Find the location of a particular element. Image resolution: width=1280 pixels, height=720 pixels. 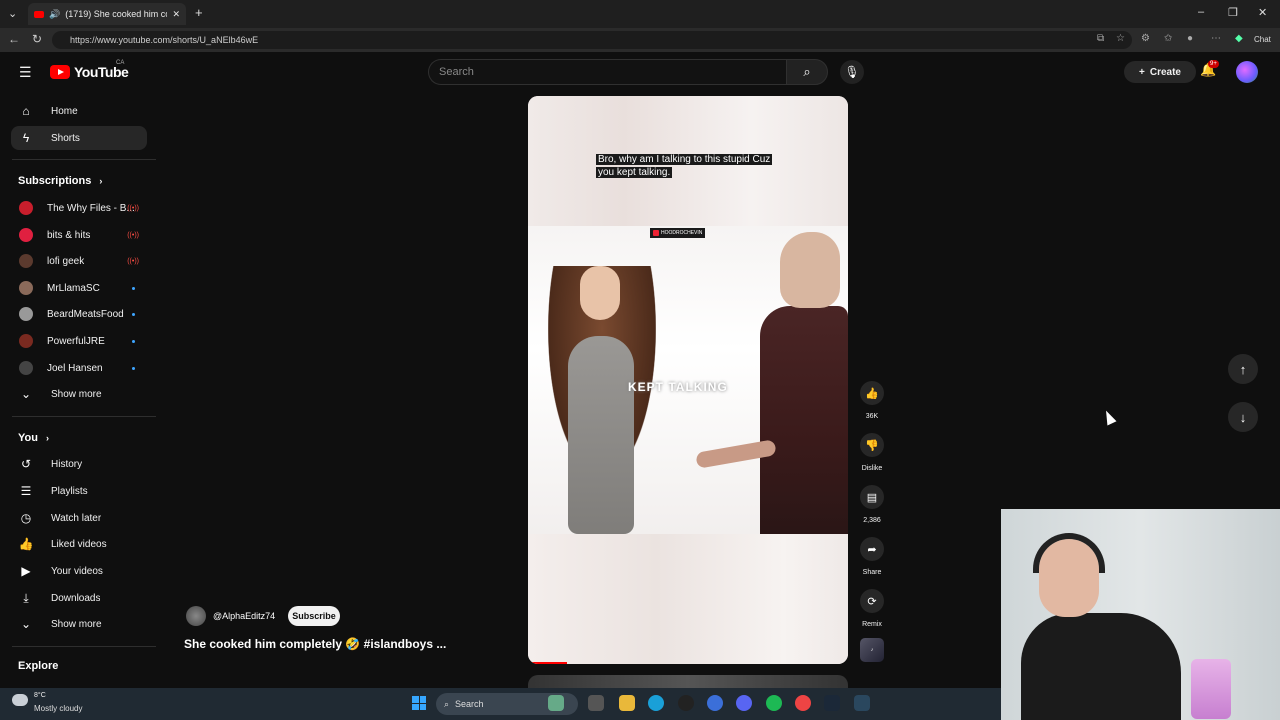

voice-search-button: 🎙 is located at coordinates (852, 72).